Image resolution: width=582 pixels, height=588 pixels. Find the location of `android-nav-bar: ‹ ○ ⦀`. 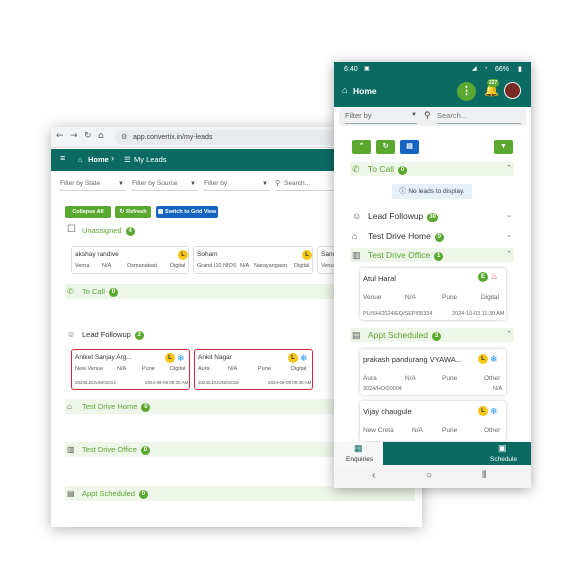

android-nav-bar: ‹ ○ ⦀ is located at coordinates (432, 476).